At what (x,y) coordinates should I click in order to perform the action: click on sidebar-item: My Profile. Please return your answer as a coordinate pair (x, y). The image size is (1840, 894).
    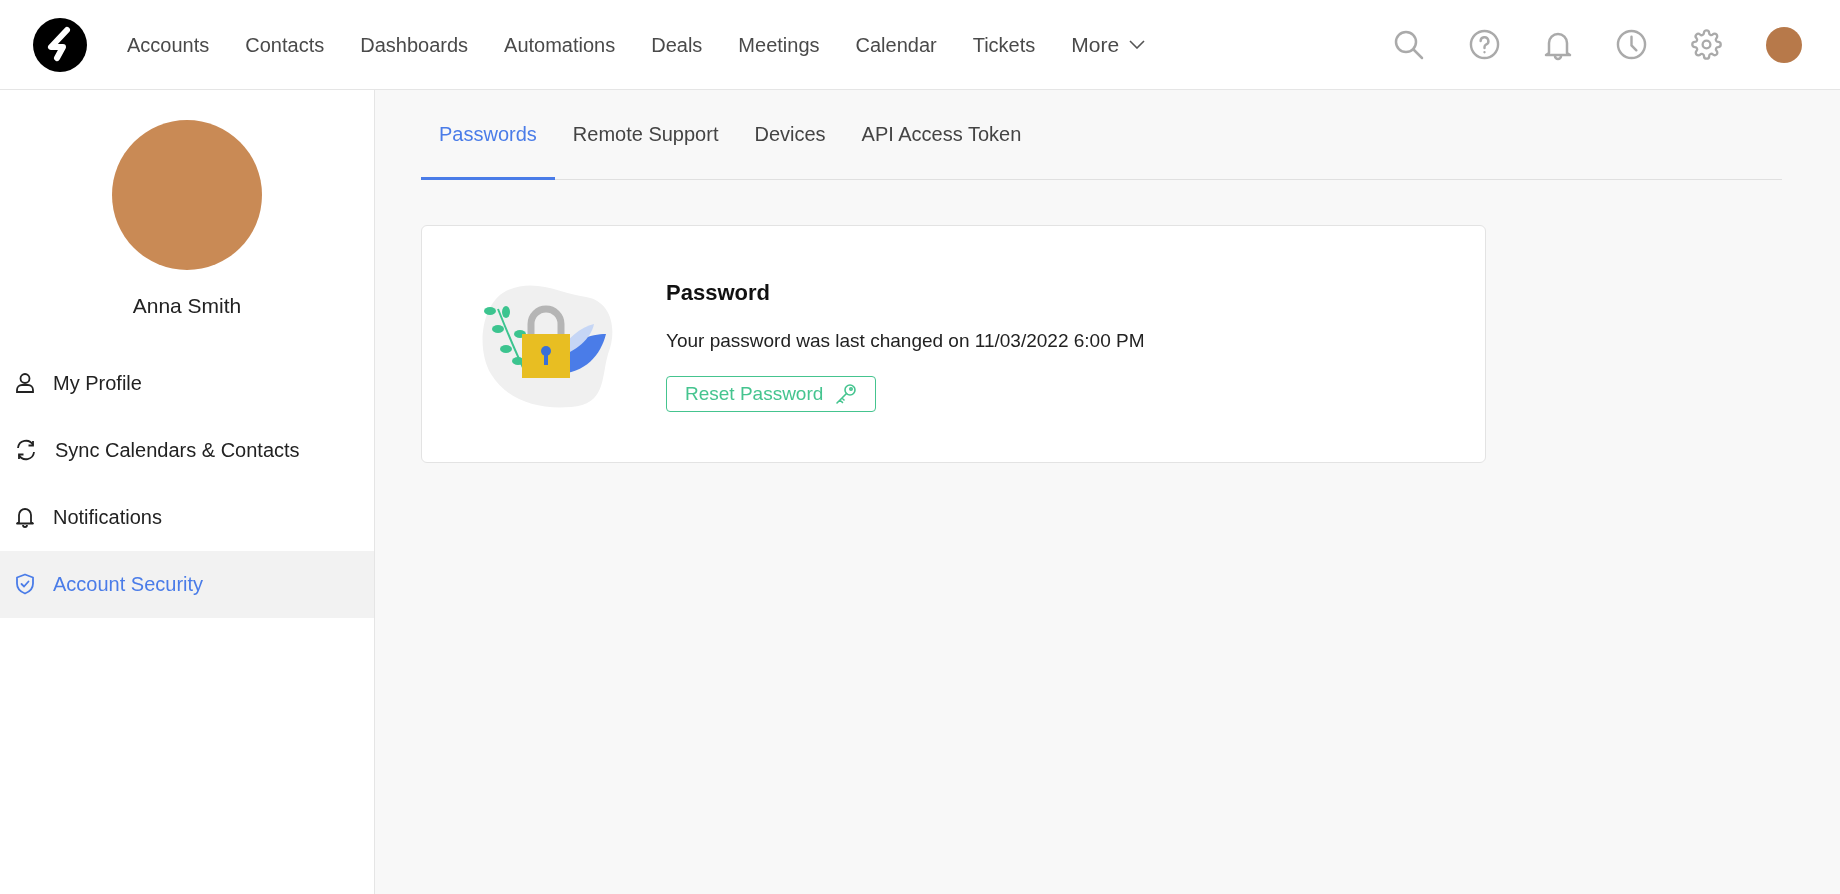
    Looking at the image, I should click on (187, 383).